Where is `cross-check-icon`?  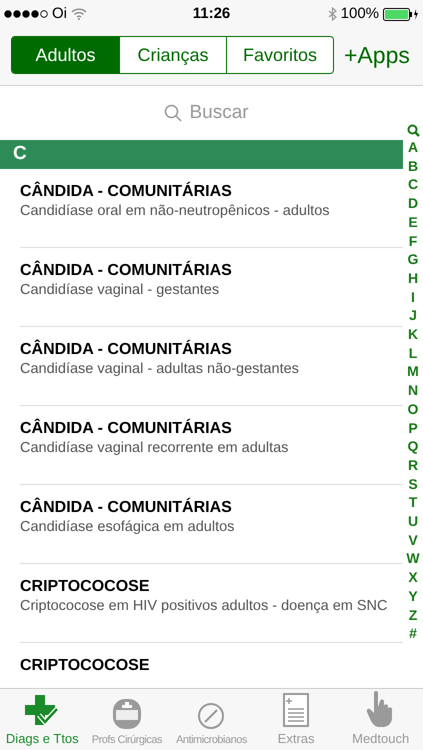
cross-check-icon is located at coordinates (42, 710).